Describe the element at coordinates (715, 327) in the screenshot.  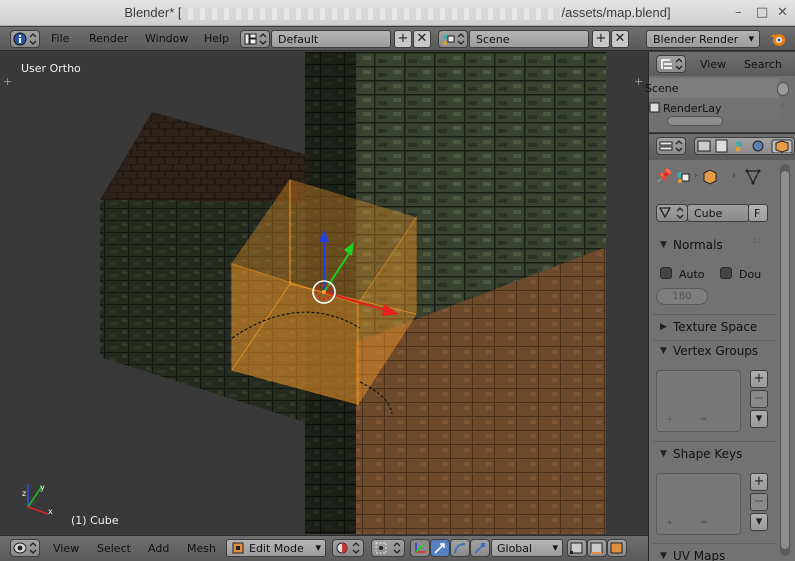
I see `texture-space-panel-header: Texture Space` at that location.